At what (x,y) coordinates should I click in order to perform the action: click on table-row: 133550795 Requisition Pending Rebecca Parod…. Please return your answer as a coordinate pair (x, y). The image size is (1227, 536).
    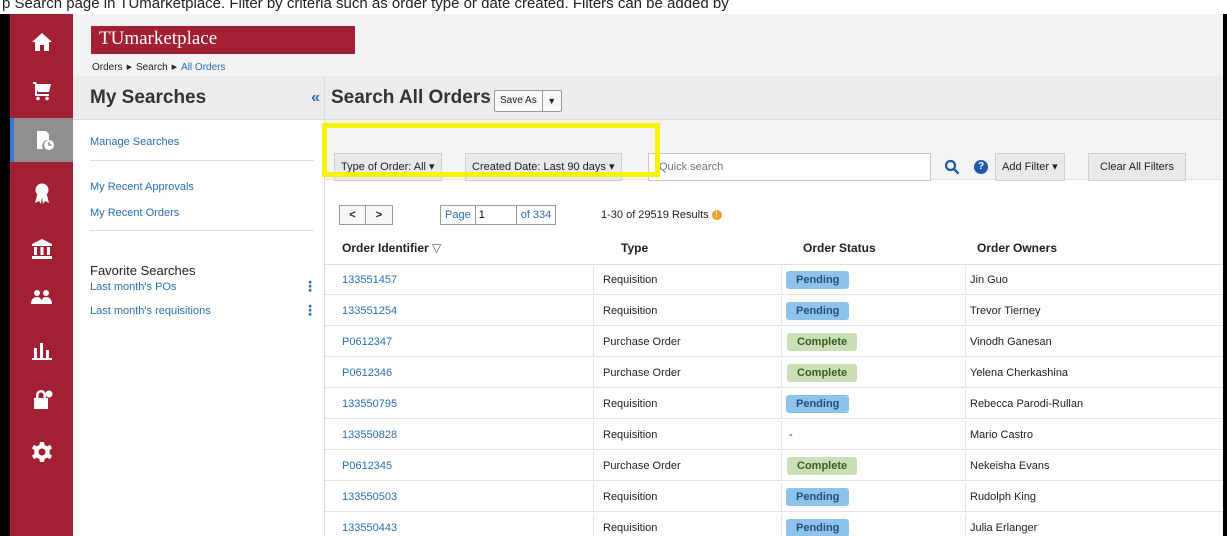
    Looking at the image, I should click on (774, 404).